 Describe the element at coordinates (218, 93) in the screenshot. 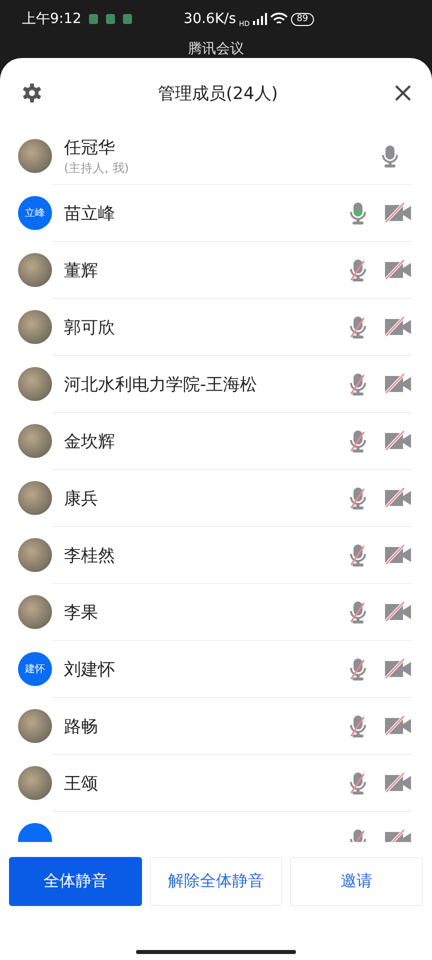

I see `sheet-title: 管理成员(24人)` at that location.